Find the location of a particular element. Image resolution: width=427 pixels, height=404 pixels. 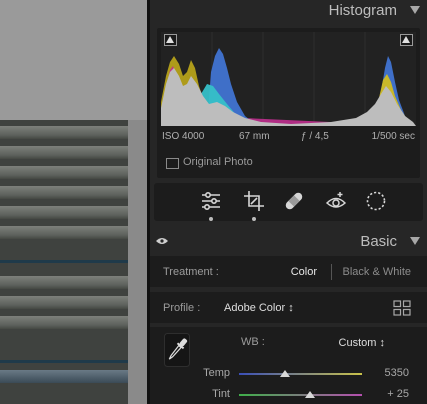

temp-slider-track is located at coordinates (300, 374).